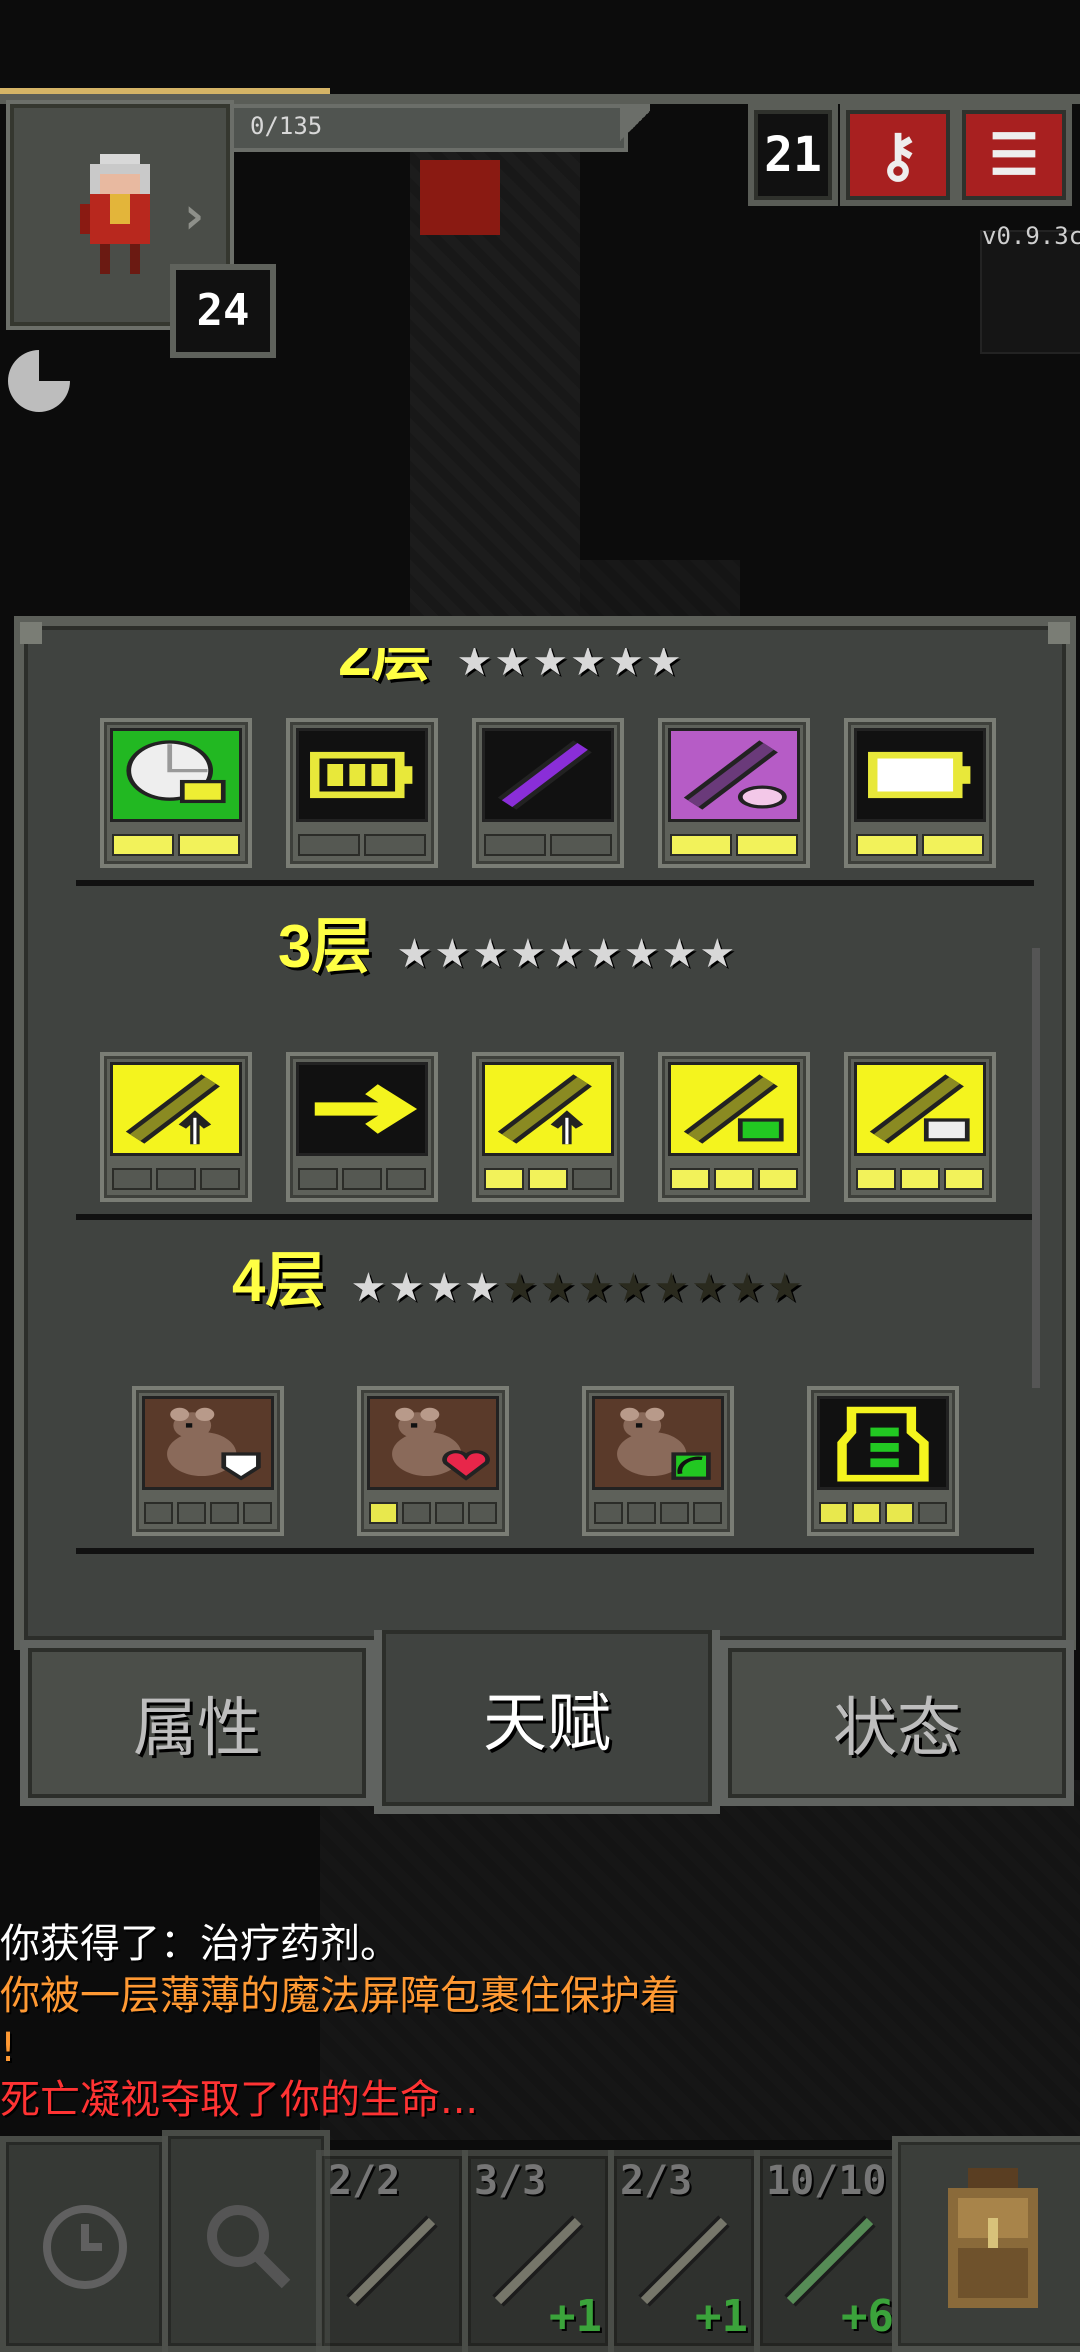 The image size is (1080, 2352). Describe the element at coordinates (385, 668) in the screenshot. I see `tier2-label: 2层` at that location.